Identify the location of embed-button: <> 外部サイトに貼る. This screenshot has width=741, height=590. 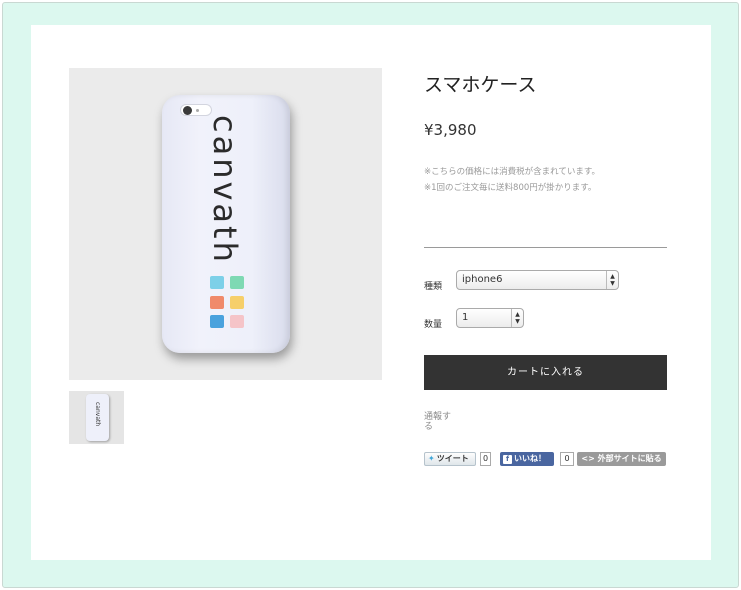
(621, 459).